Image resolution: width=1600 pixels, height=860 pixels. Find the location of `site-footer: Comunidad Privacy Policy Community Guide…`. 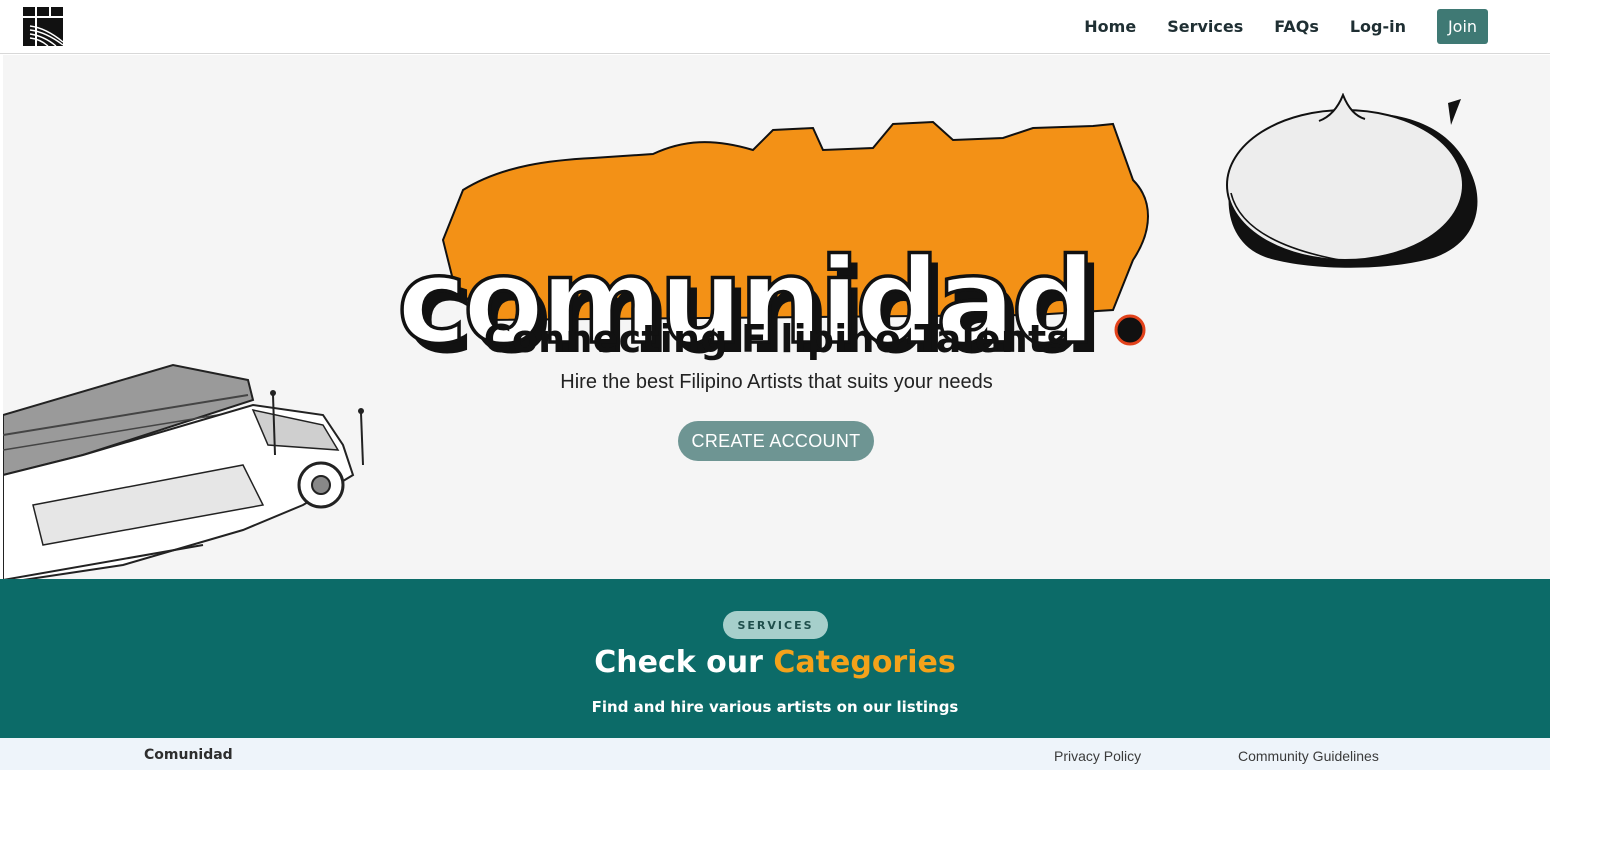

site-footer: Comunidad Privacy Policy Community Guide… is located at coordinates (775, 754).